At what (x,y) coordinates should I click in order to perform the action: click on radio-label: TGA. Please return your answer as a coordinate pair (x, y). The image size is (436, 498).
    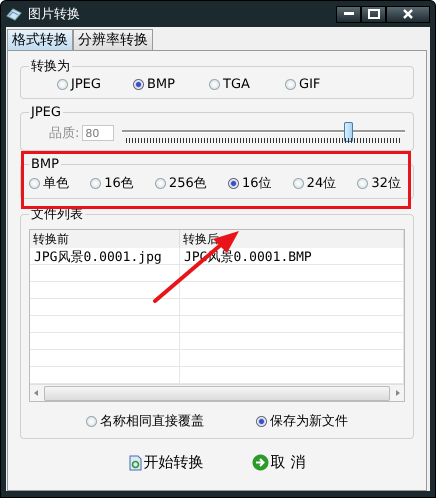
    Looking at the image, I should click on (236, 84).